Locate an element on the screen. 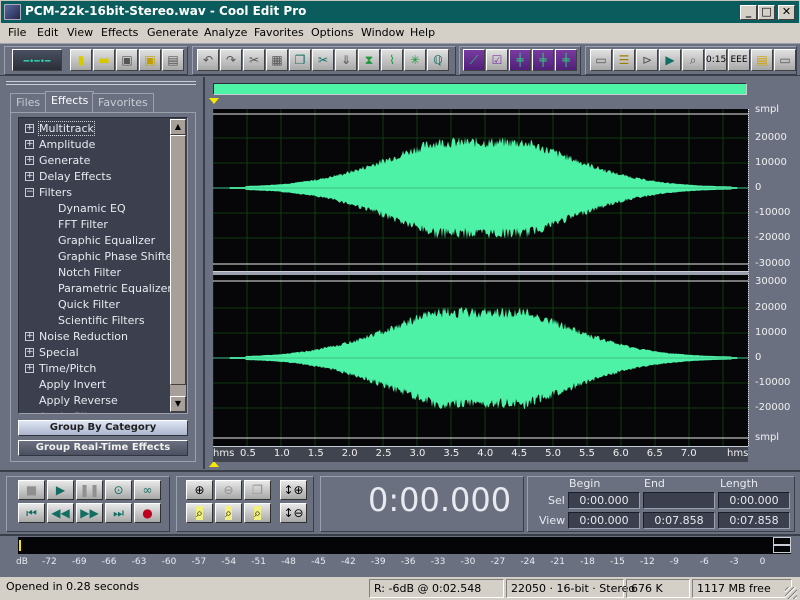  zoom-in-vertical-button: ↕⊕ is located at coordinates (293, 490).